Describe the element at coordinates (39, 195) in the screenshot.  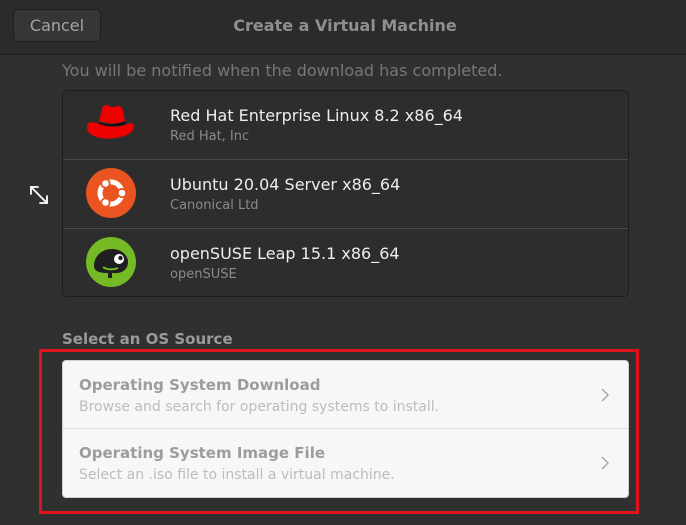
I see `move-cursor-icon` at that location.